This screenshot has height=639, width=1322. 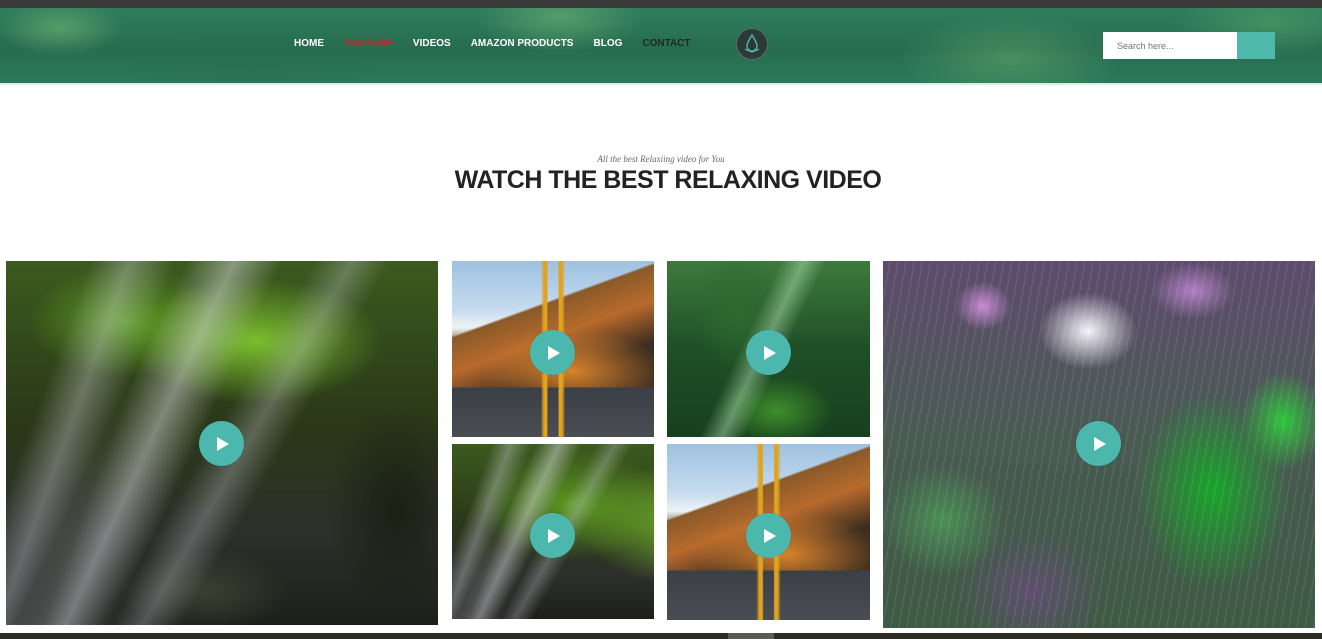 I want to click on section-subtitle: All the best Relaxiing video for You, so click(x=661, y=159).